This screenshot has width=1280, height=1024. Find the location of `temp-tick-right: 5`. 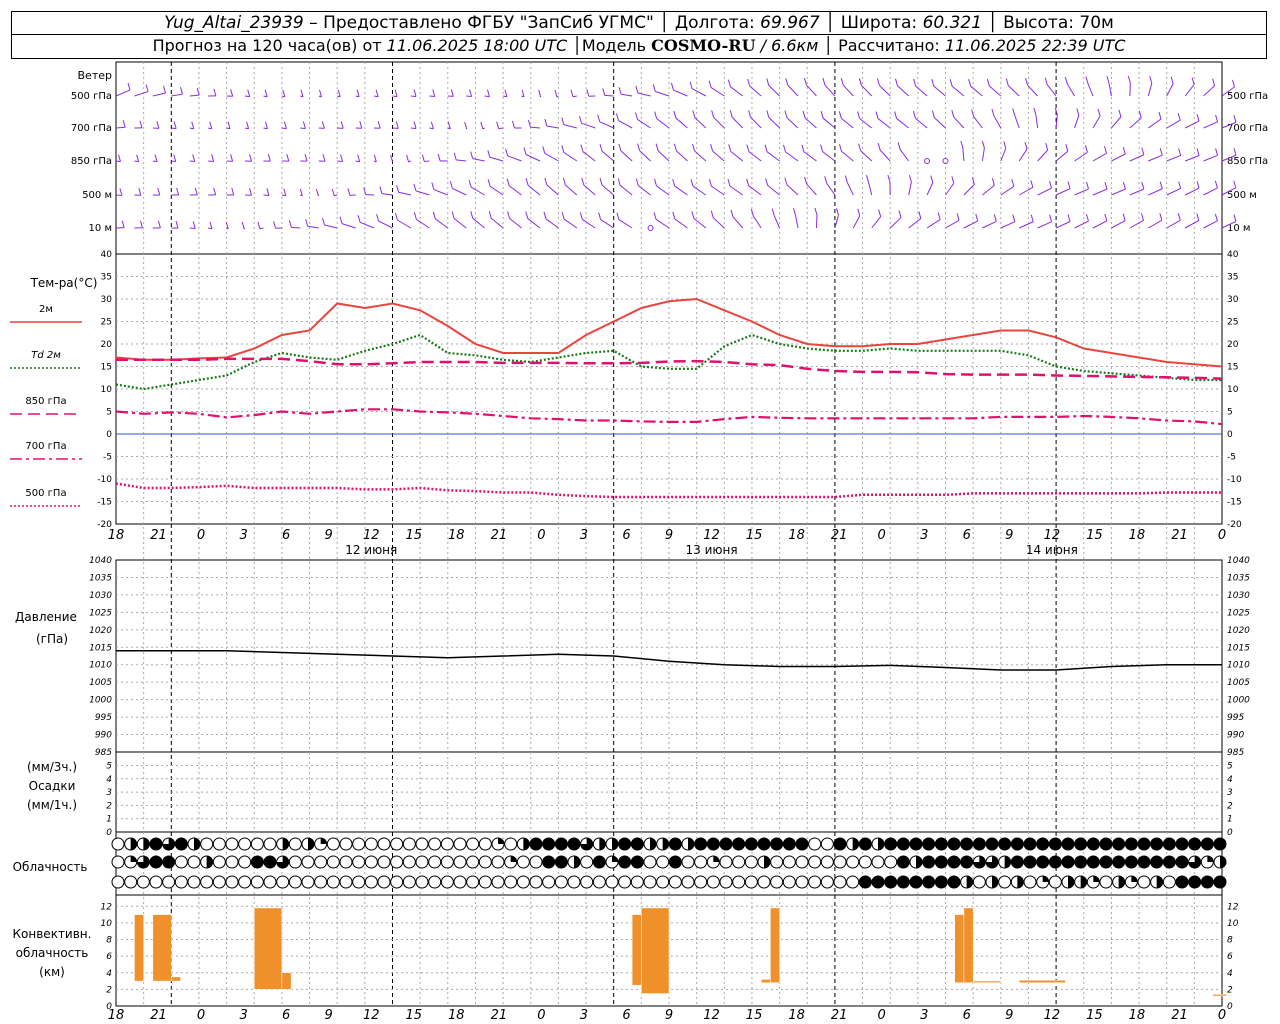

temp-tick-right: 5 is located at coordinates (1230, 413).